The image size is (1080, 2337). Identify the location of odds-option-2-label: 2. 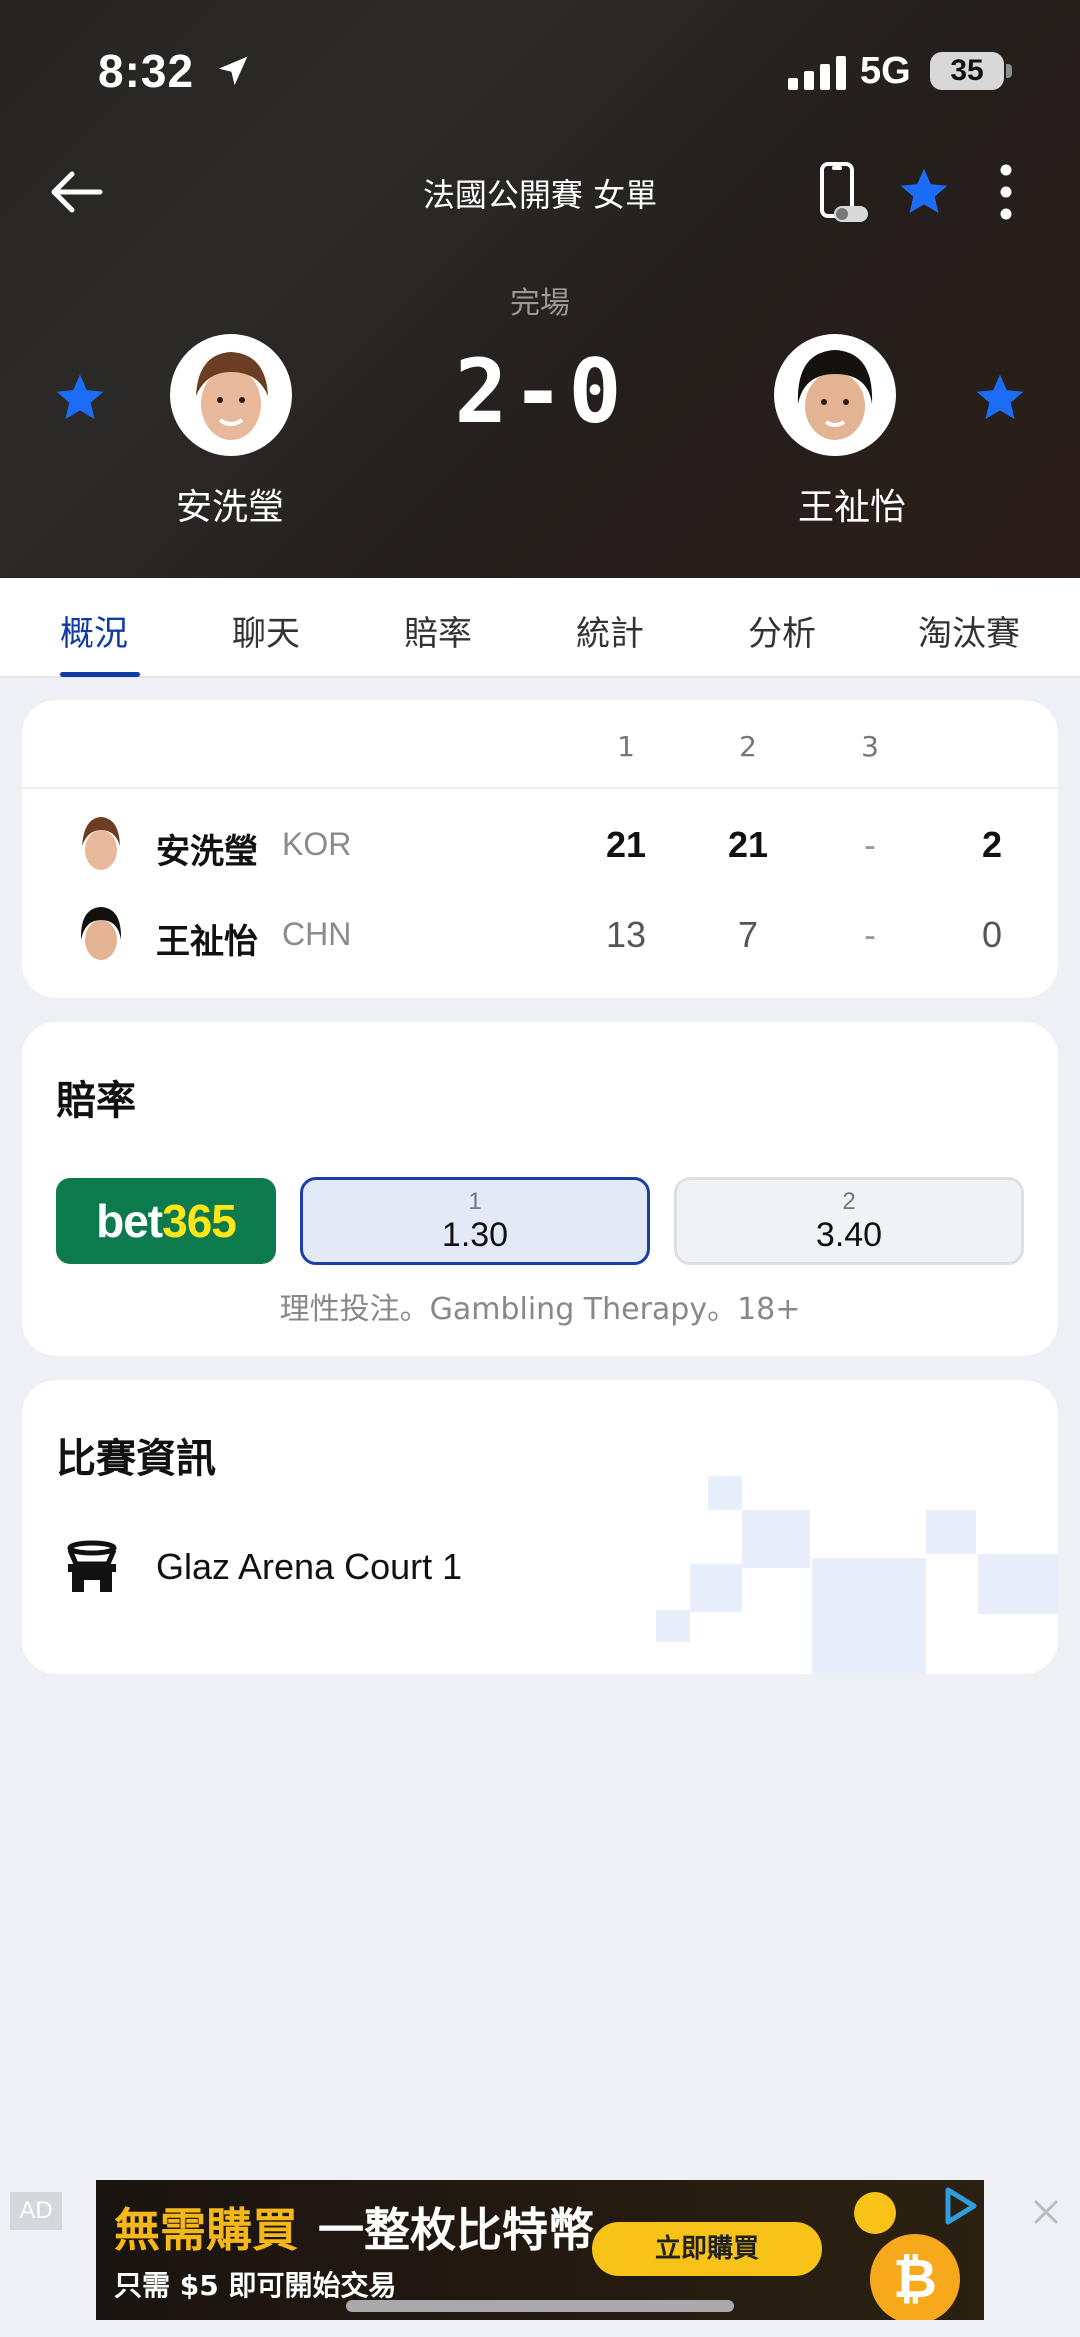
(849, 1201).